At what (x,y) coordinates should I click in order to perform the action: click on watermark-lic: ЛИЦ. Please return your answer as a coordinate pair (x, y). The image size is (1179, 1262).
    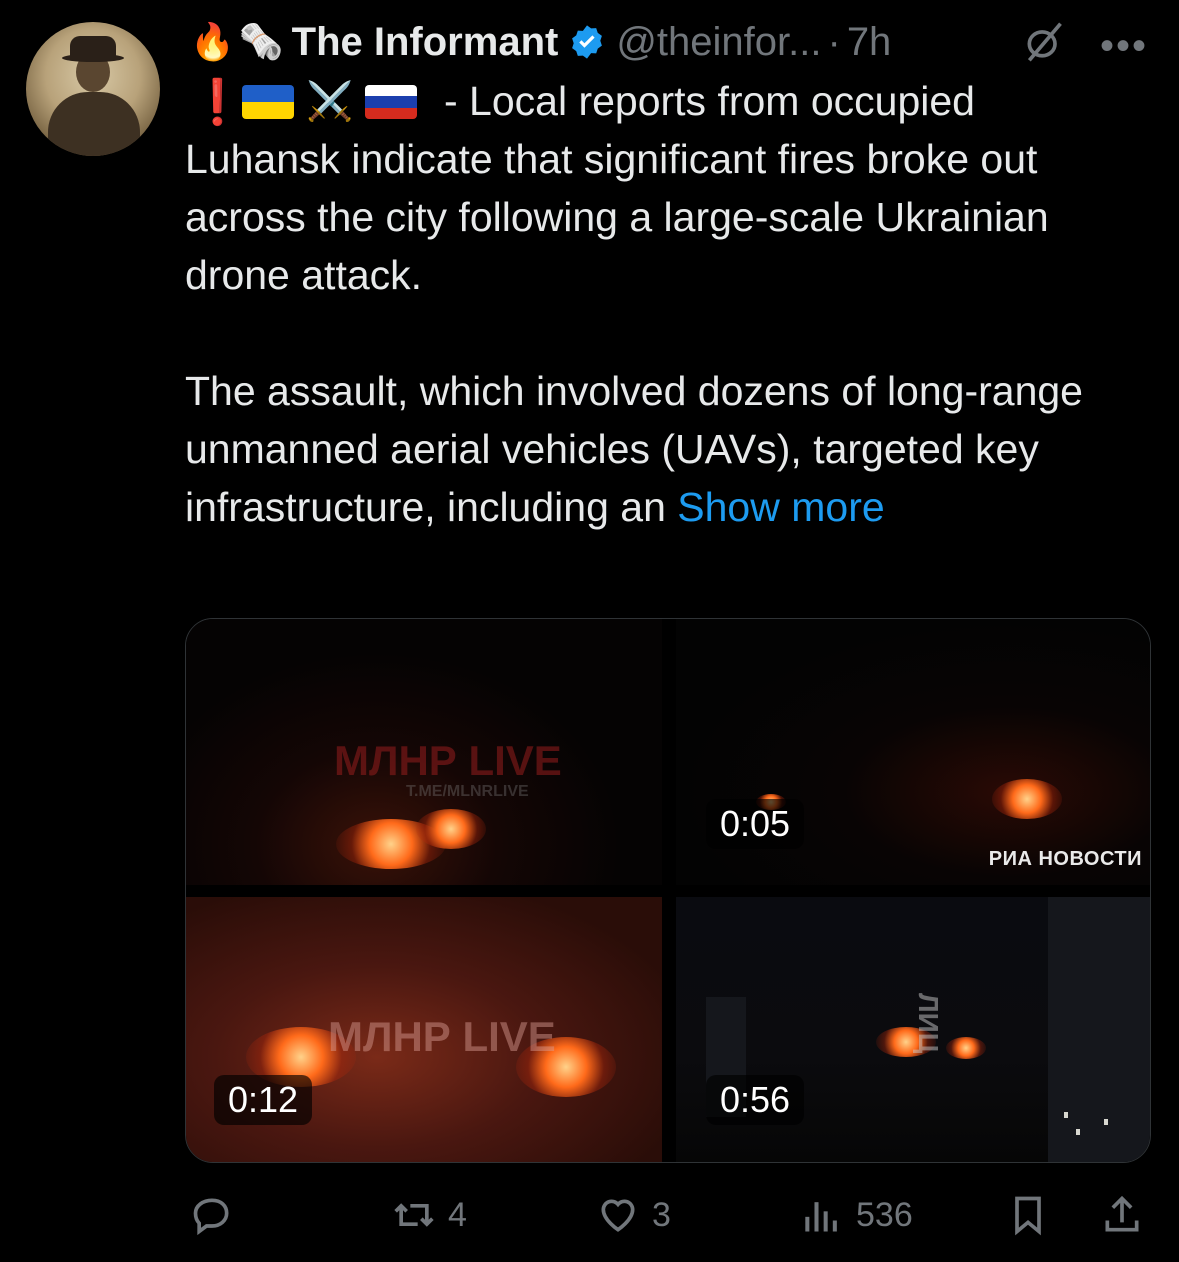
    Looking at the image, I should click on (928, 1023).